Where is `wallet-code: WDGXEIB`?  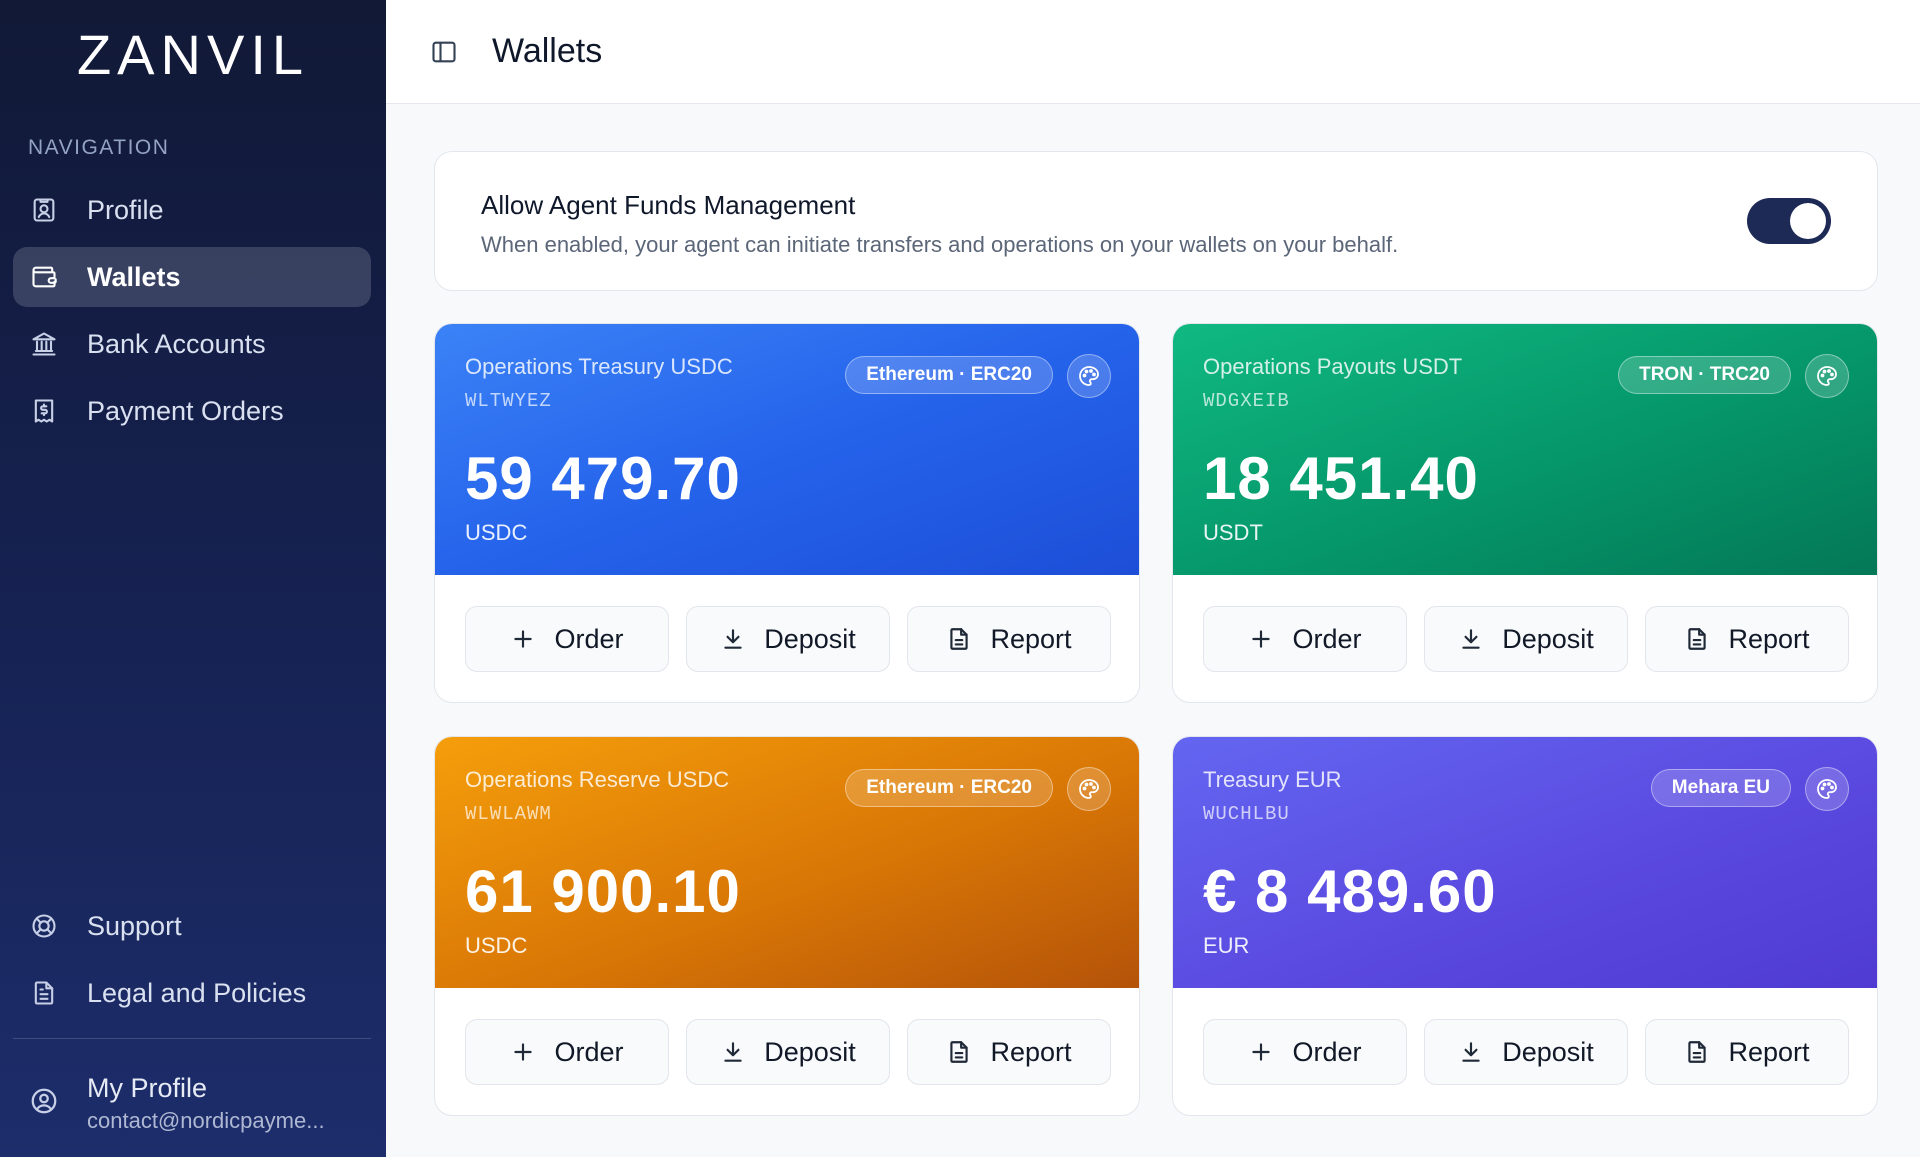
wallet-code: WDGXEIB is located at coordinates (1246, 401).